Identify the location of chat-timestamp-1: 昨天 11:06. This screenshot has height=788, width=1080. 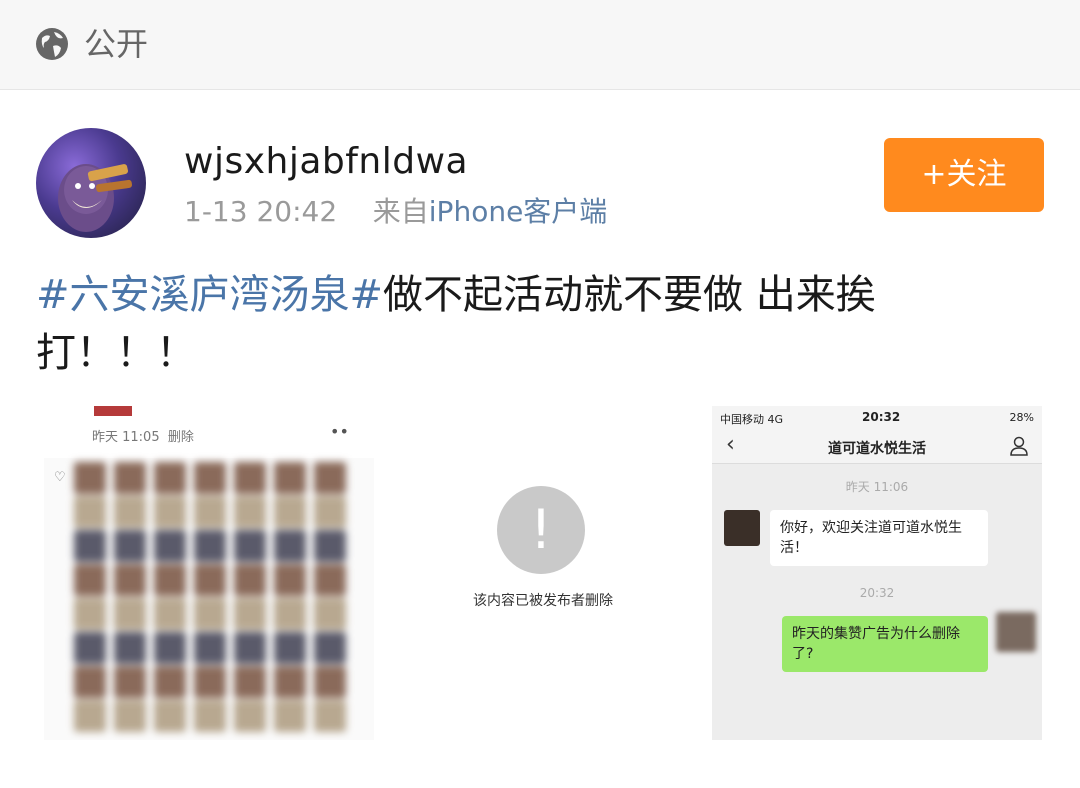
(877, 487).